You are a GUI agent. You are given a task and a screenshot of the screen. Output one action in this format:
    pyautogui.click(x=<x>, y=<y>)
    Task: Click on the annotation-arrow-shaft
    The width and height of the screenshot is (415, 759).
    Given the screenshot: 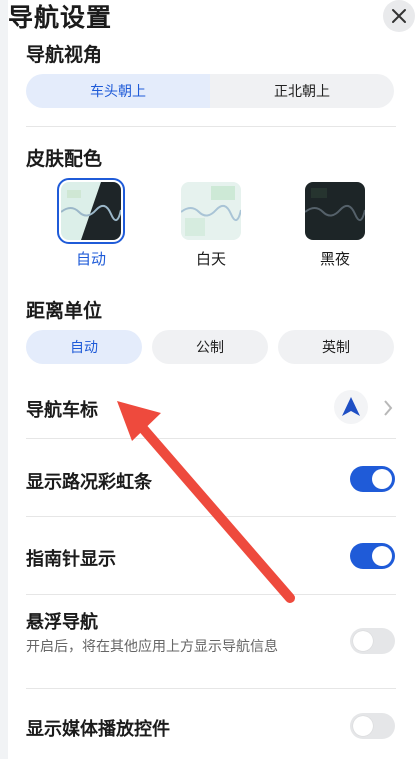 What is the action you would take?
    pyautogui.click(x=215, y=511)
    